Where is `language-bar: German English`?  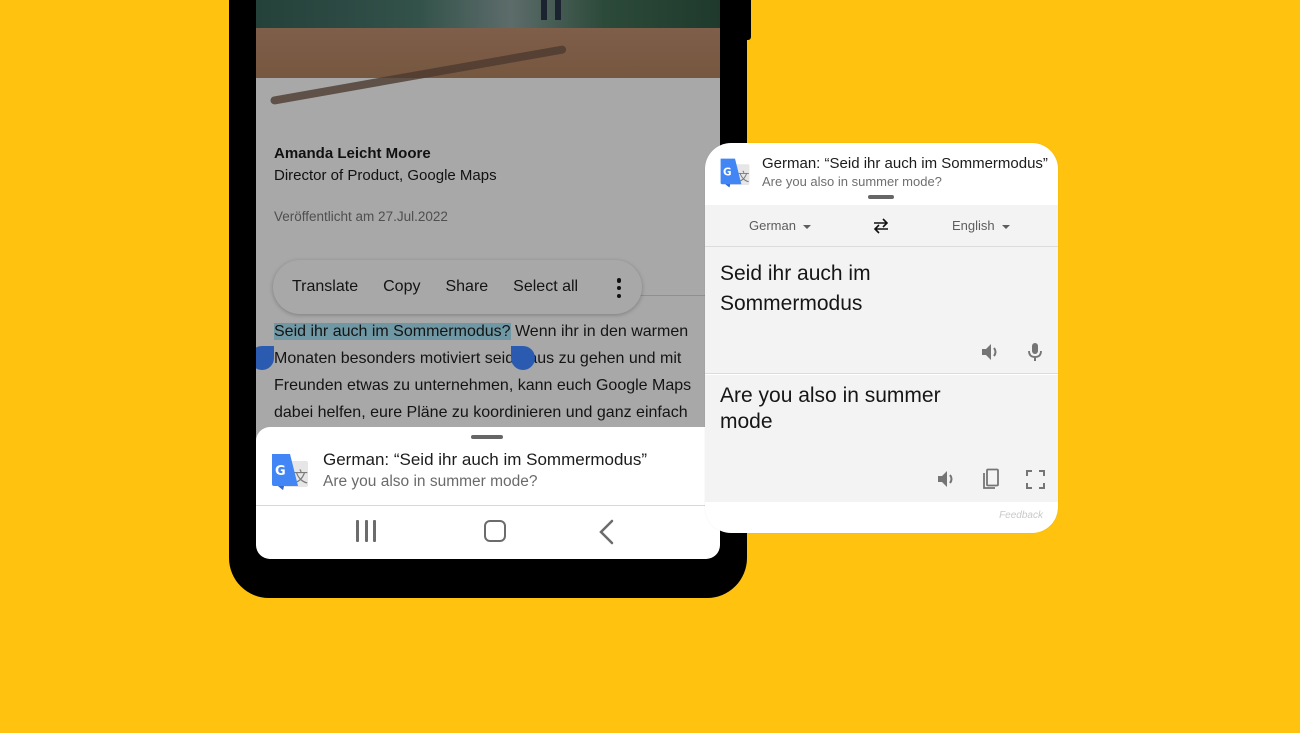 language-bar: German English is located at coordinates (881, 226).